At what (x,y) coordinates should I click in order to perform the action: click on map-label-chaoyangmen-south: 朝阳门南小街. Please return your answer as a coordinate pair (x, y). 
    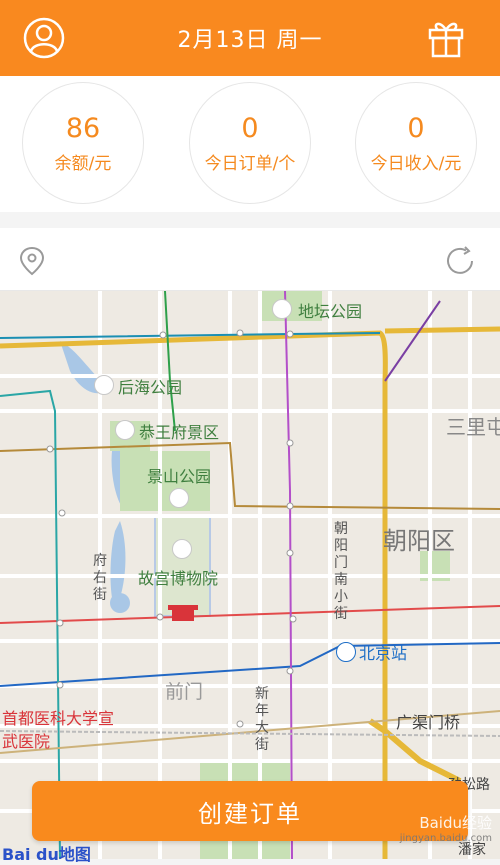
    Looking at the image, I should click on (341, 571).